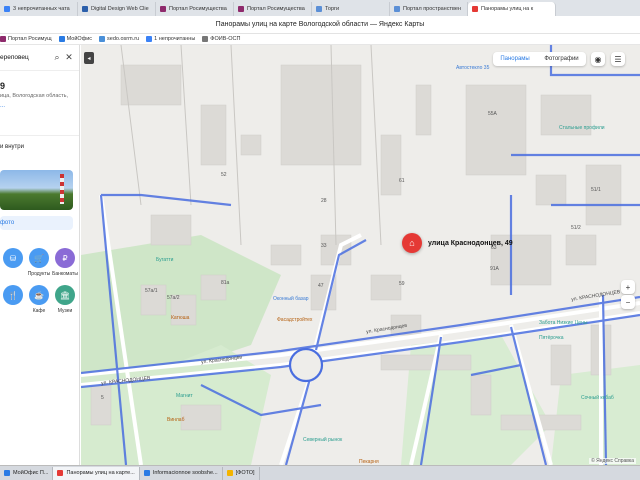 The width and height of the screenshot is (640, 480). I want to click on look-inside-label: и внутри, so click(39, 147).